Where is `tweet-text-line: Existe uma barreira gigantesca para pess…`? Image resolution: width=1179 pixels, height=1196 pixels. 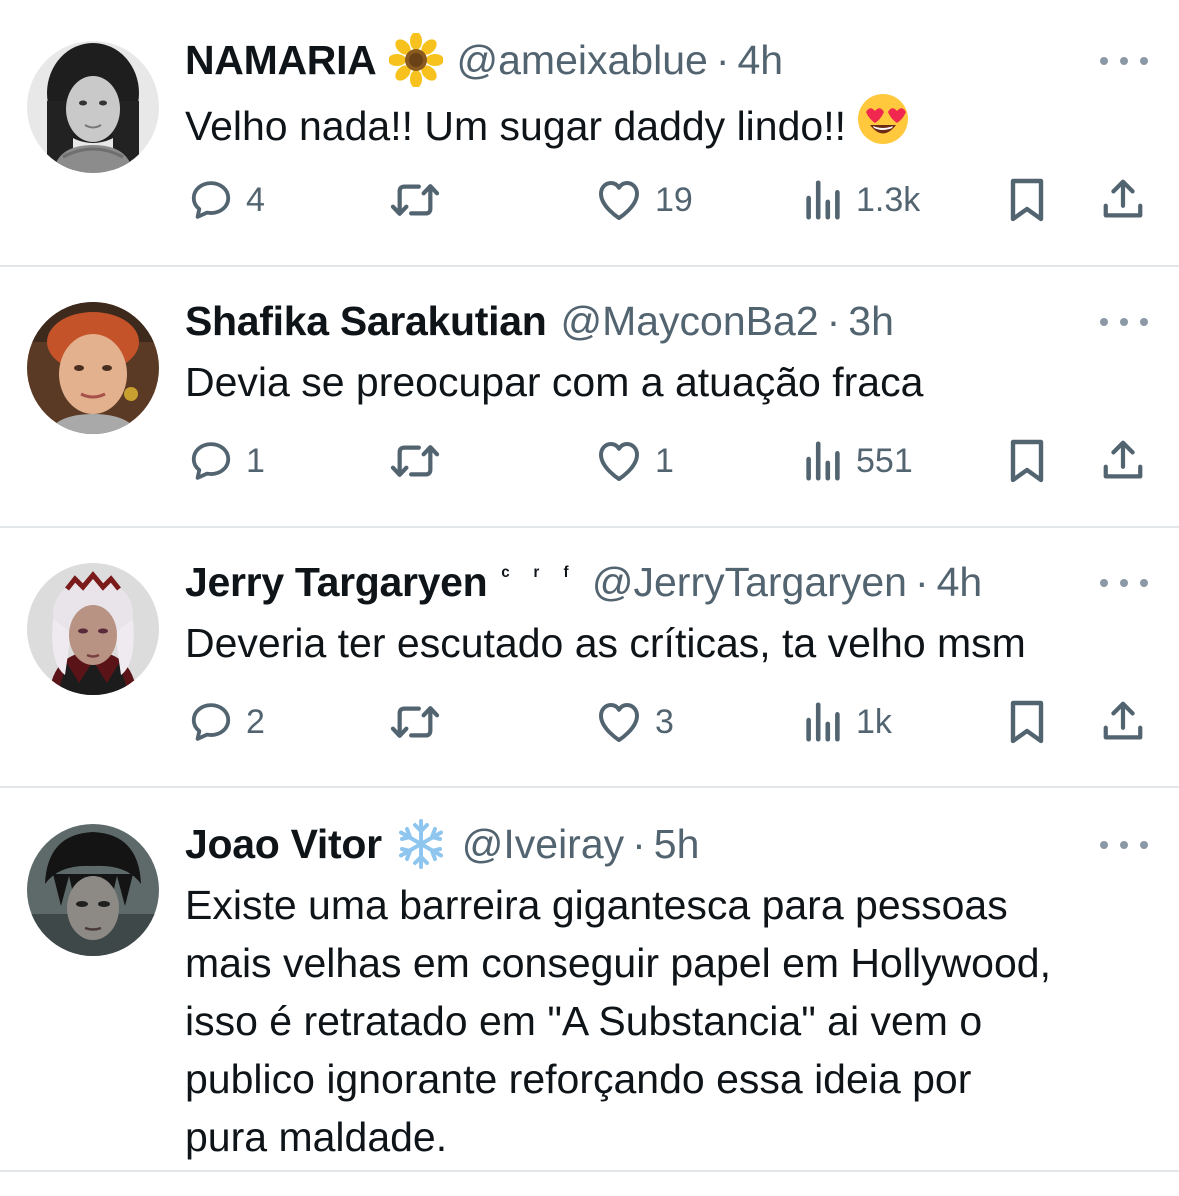
tweet-text-line: Existe uma barreira gigantesca para pess… is located at coordinates (596, 905).